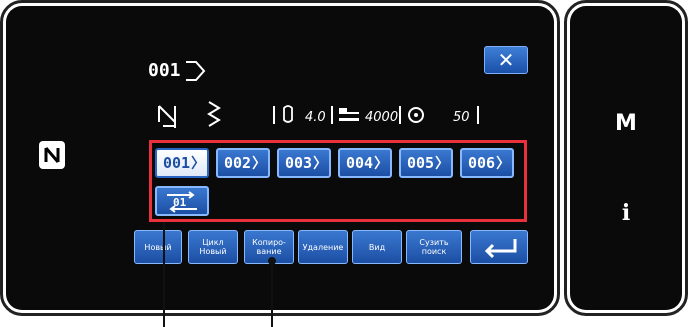  I want to click on mode-button: M, so click(626, 123).